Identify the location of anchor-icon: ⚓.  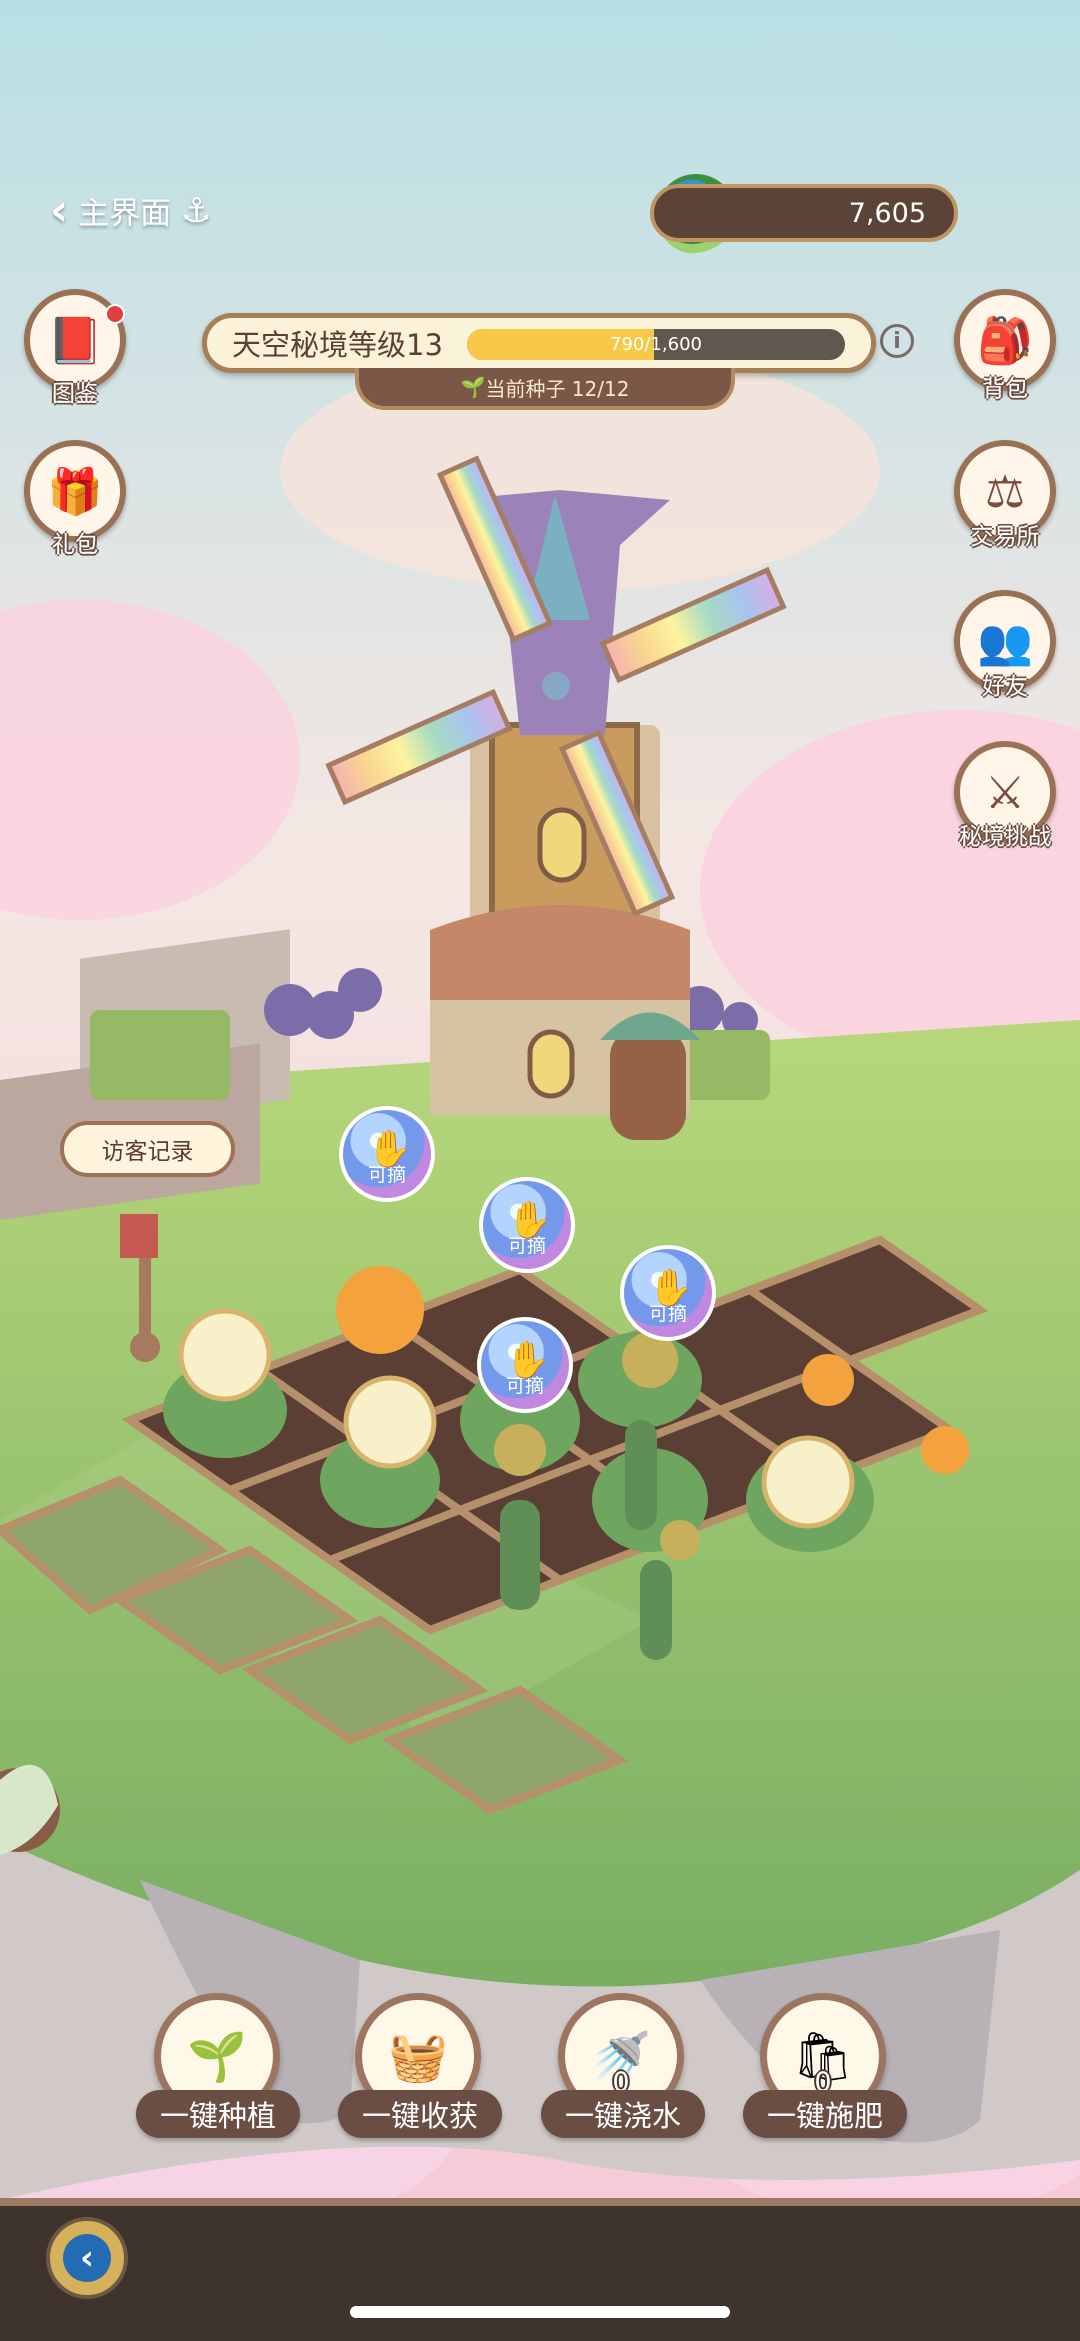
(196, 210).